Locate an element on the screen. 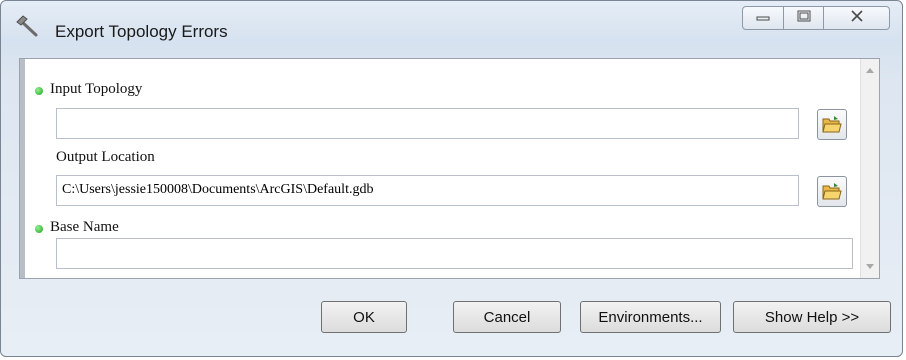  input-topology-label: Input Topology is located at coordinates (96, 89).